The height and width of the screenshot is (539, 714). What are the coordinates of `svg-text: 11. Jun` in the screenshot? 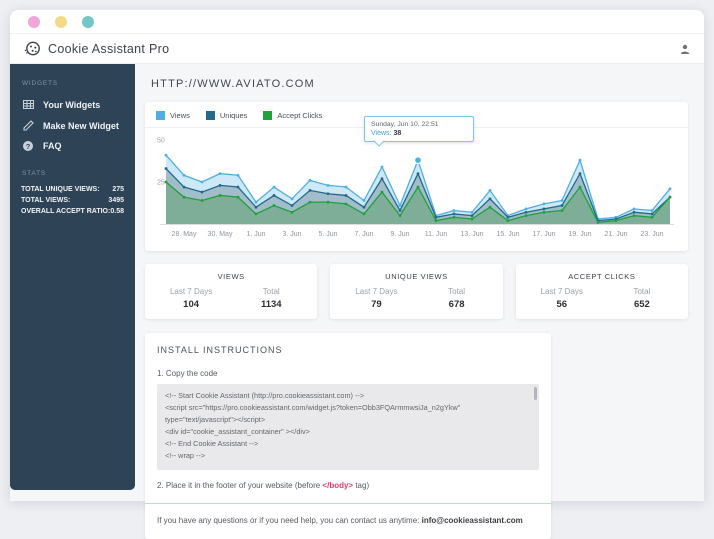 It's located at (436, 234).